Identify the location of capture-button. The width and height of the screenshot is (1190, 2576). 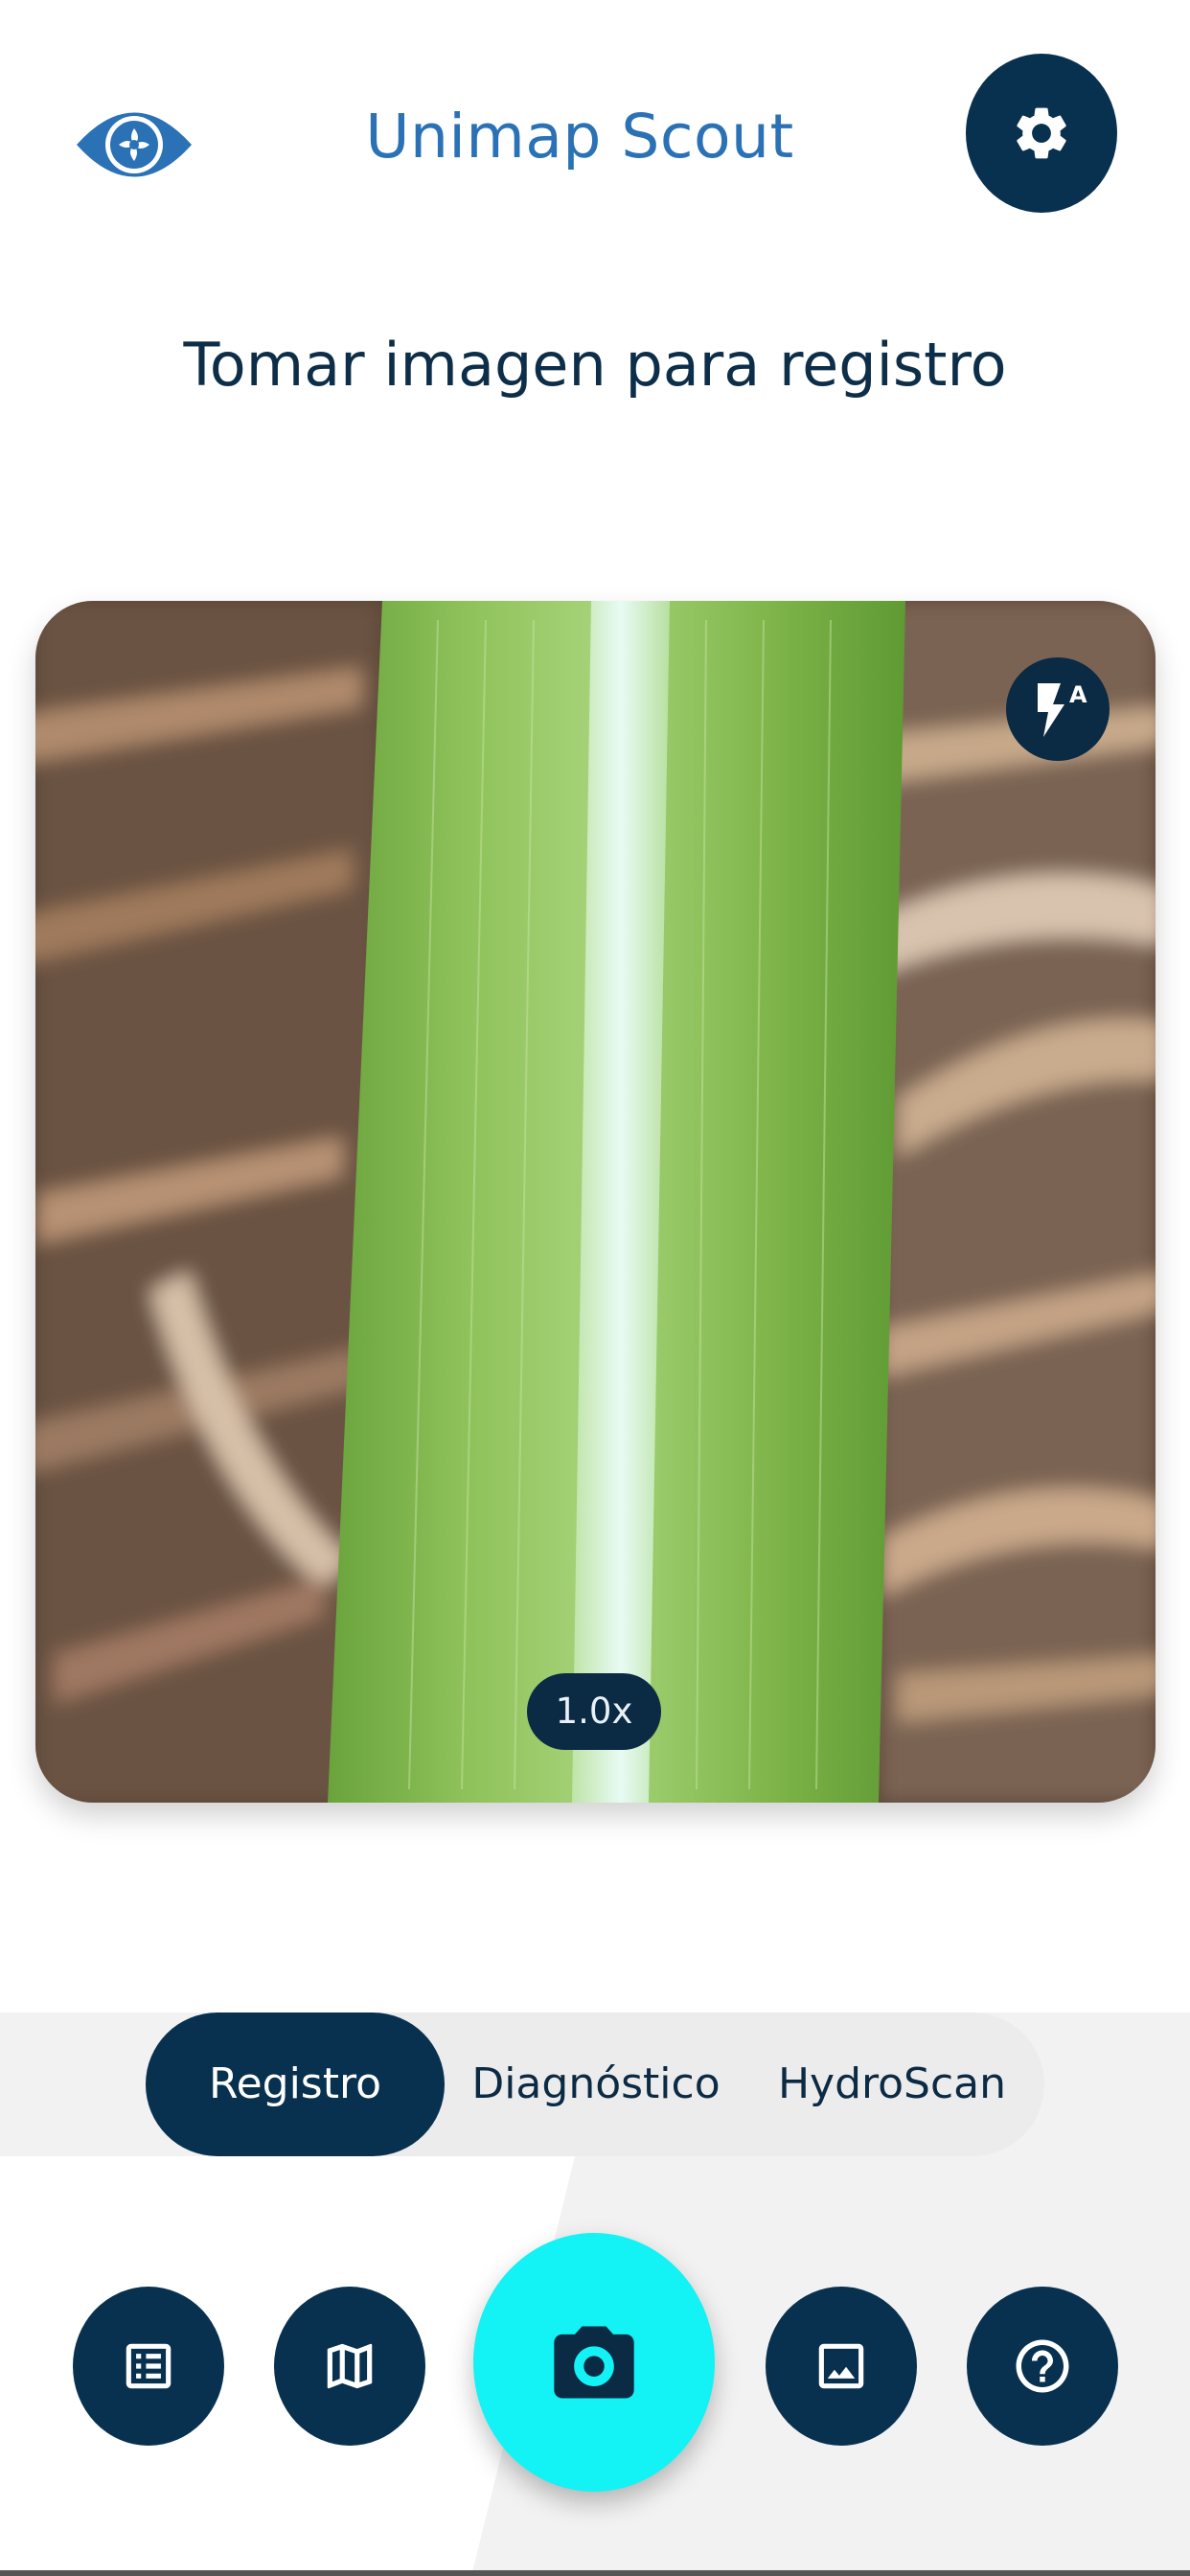
(594, 2363).